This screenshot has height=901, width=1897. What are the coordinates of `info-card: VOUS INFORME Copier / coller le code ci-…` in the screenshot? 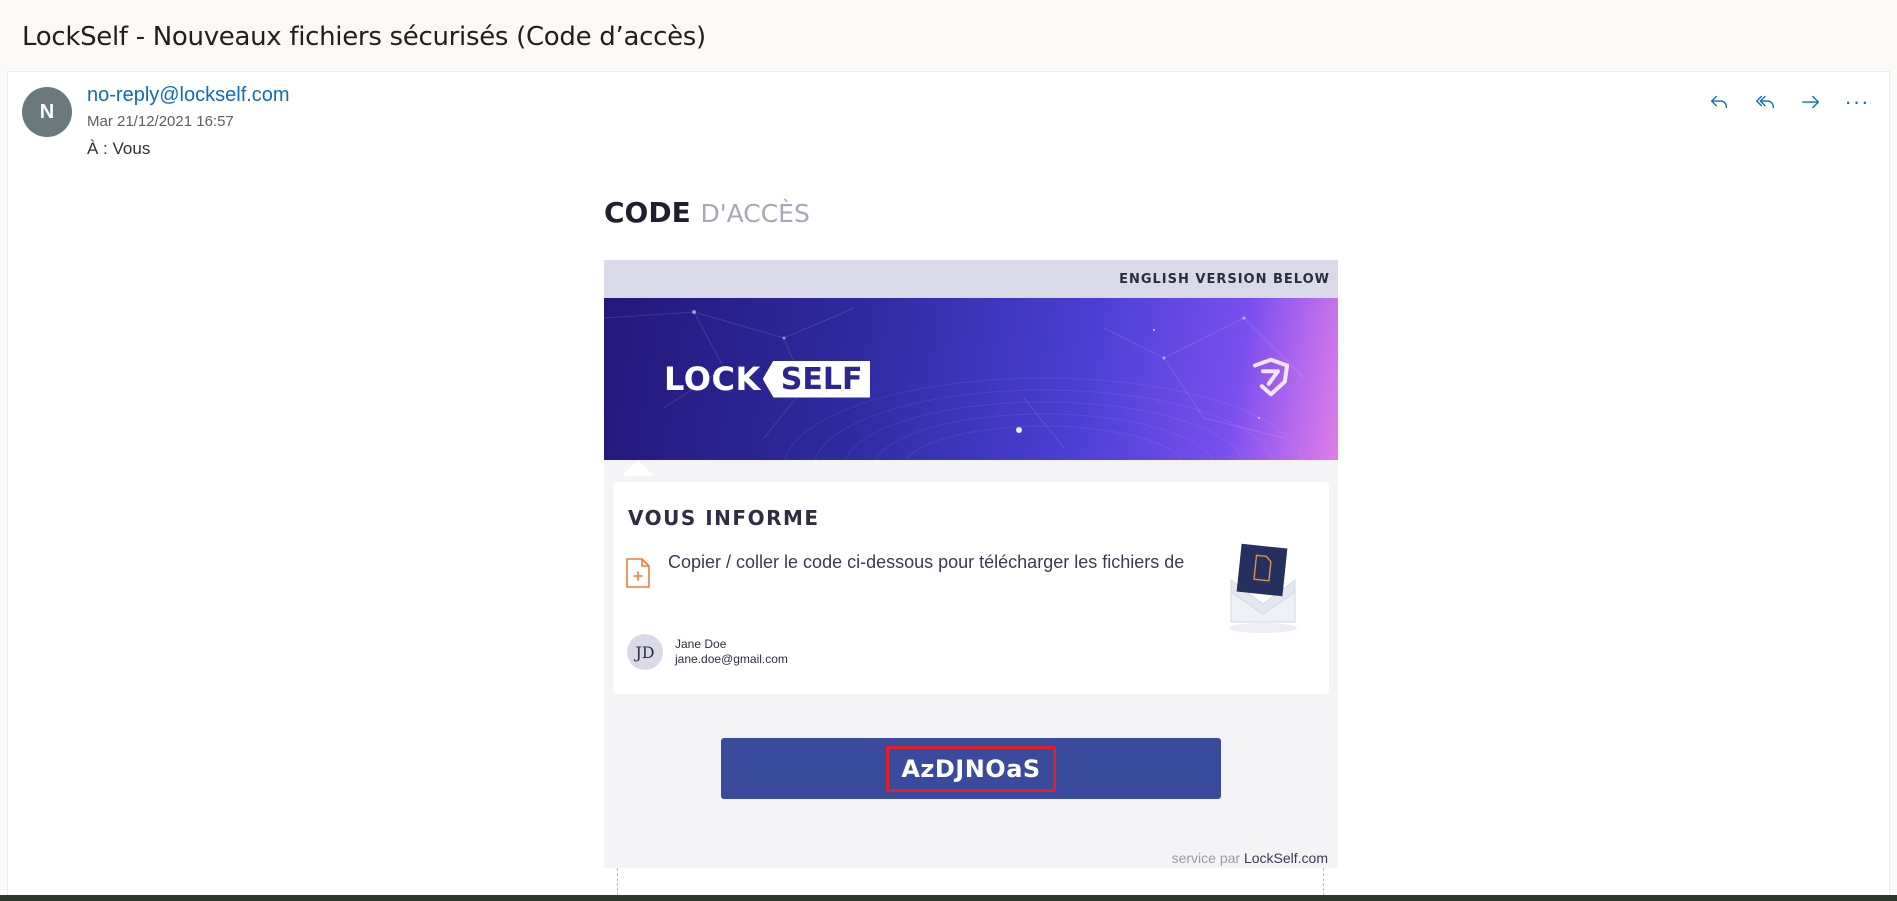 It's located at (971, 588).